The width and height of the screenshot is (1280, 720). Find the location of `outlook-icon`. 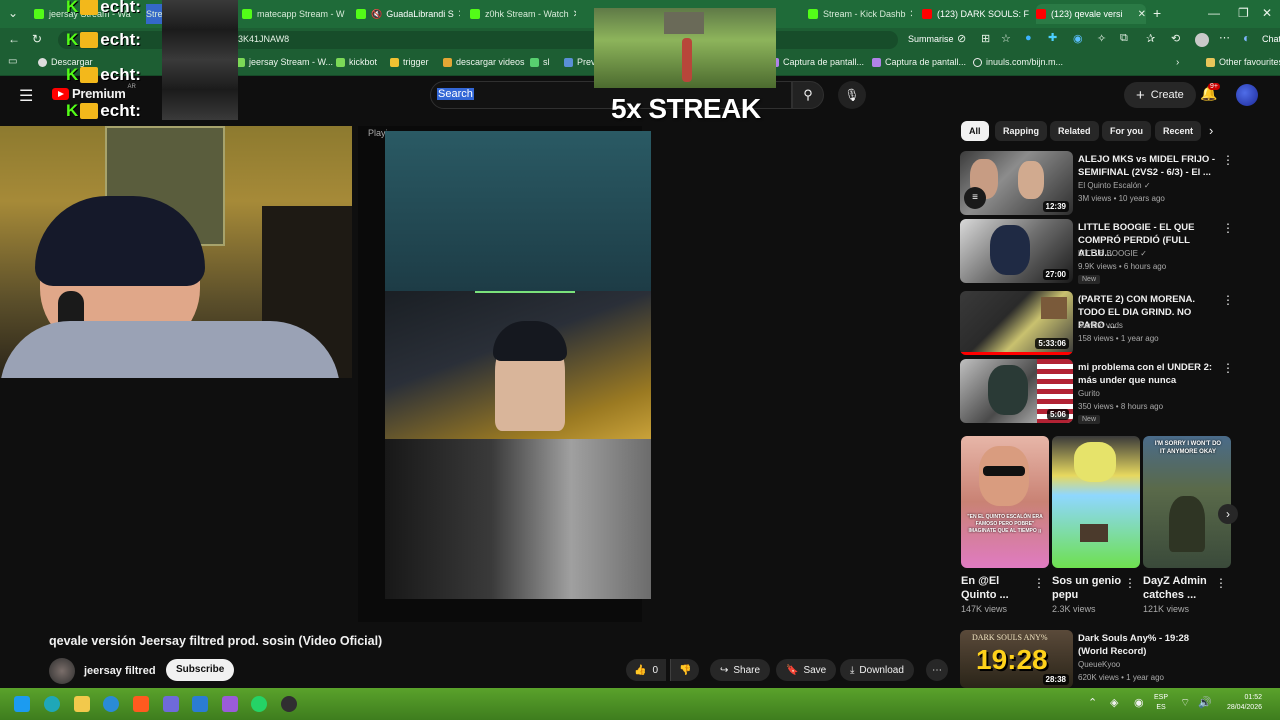

outlook-icon is located at coordinates (200, 704).